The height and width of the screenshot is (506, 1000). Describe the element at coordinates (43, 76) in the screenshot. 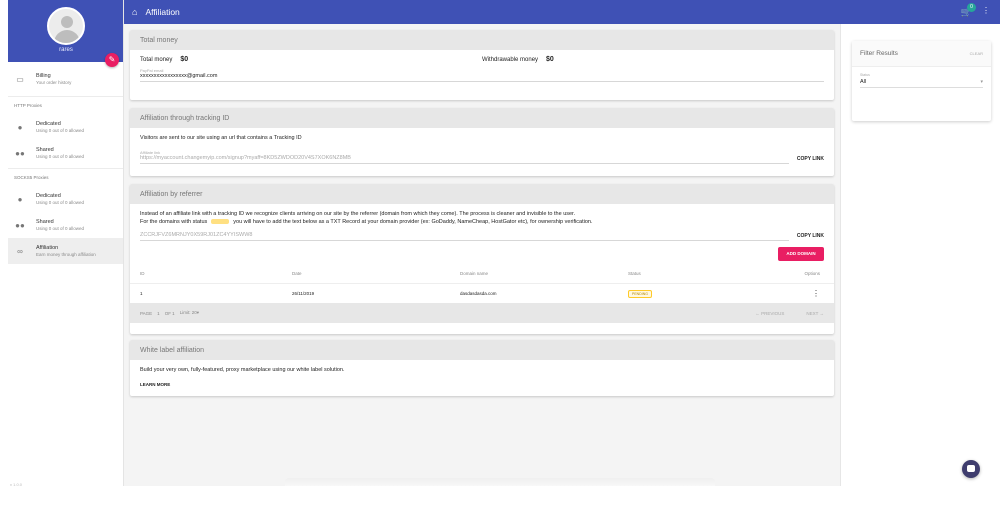

I see `sidebar-item-label: Billing` at that location.